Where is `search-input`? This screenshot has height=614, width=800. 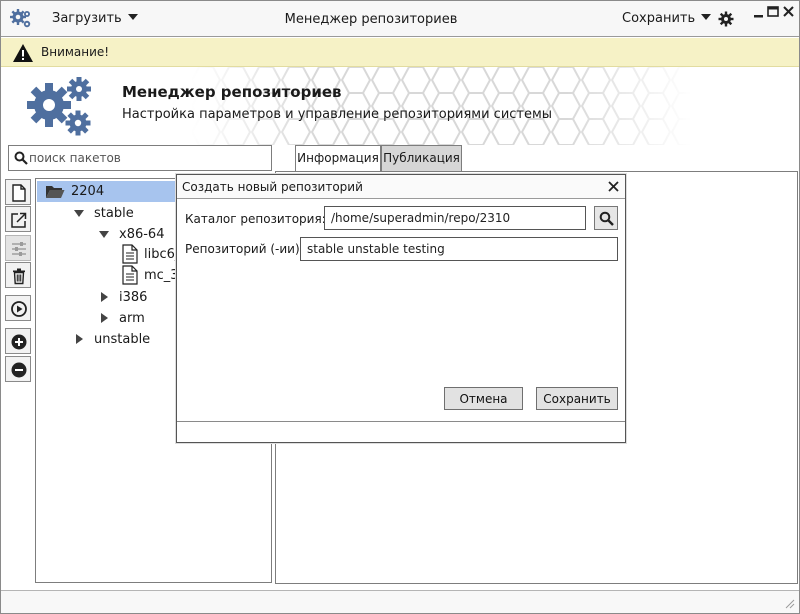 search-input is located at coordinates (148, 158).